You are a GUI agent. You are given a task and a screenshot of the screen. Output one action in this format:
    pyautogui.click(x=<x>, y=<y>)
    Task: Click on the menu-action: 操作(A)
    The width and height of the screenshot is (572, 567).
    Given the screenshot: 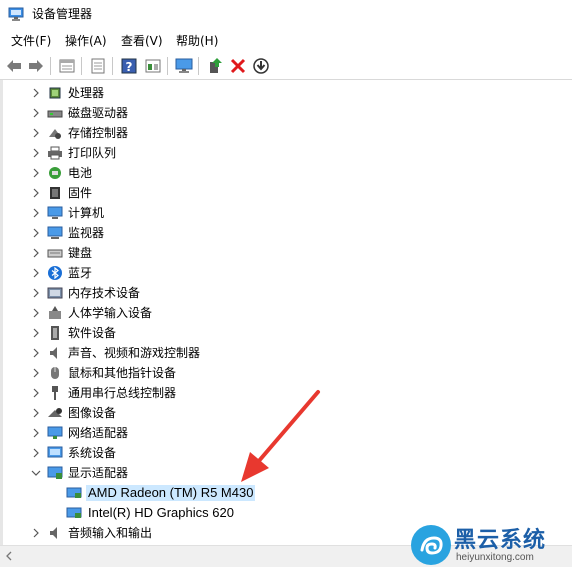 What is the action you would take?
    pyautogui.click(x=86, y=41)
    